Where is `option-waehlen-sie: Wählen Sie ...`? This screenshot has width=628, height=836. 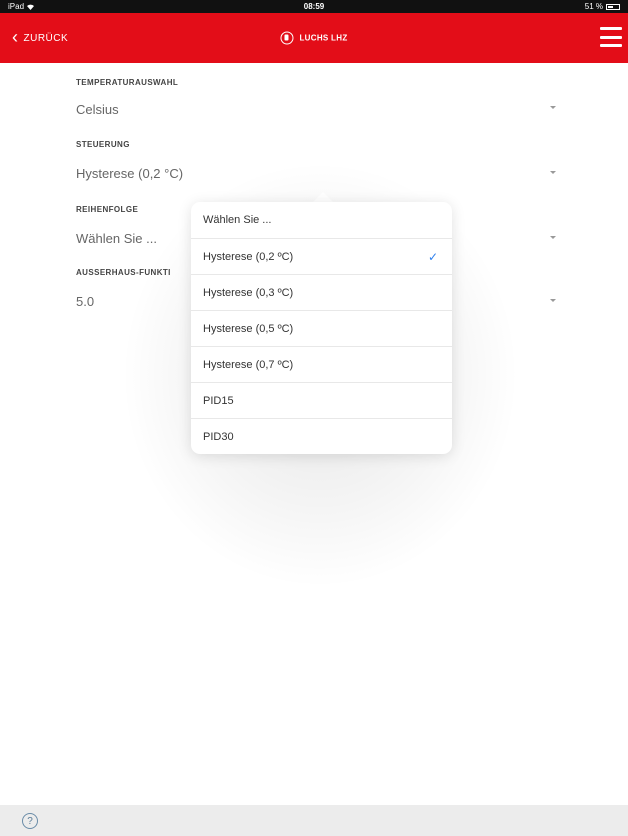
option-waehlen-sie: Wählen Sie ... is located at coordinates (321, 220).